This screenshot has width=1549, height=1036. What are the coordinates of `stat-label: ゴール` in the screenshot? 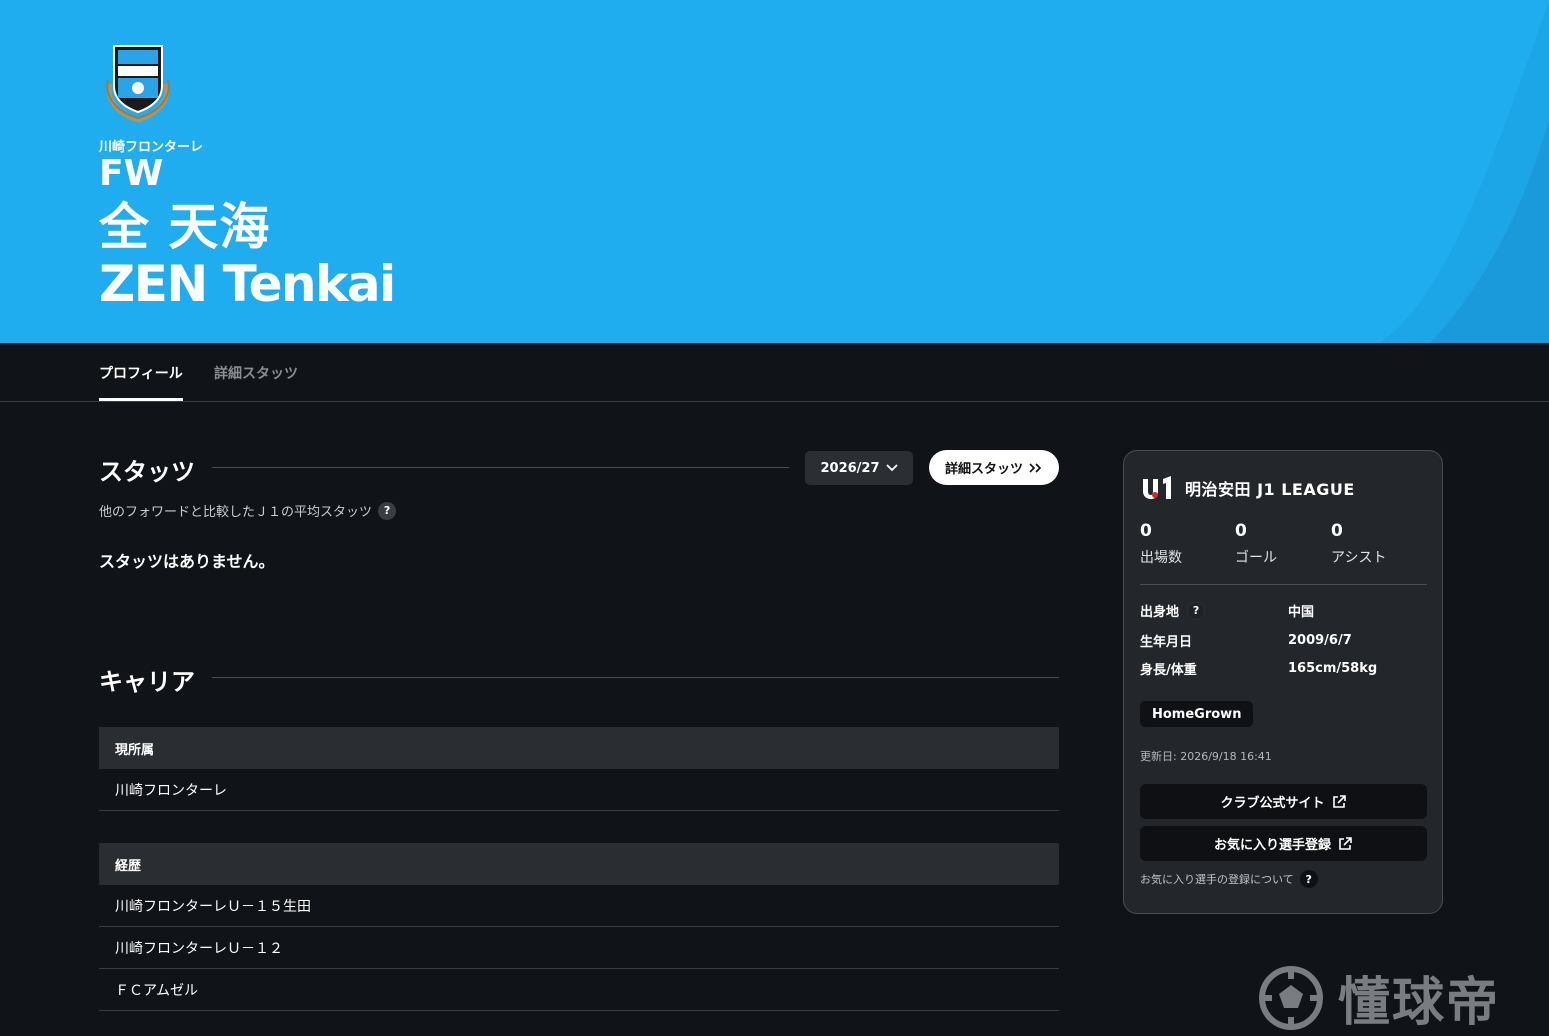 It's located at (1256, 558).